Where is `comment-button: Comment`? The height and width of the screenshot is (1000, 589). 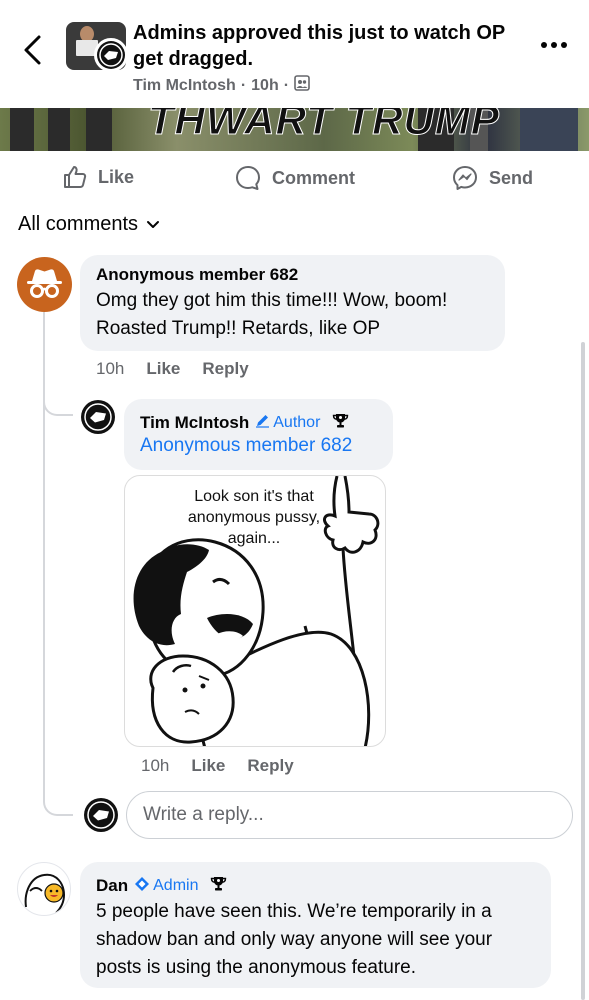 comment-button: Comment is located at coordinates (294, 178).